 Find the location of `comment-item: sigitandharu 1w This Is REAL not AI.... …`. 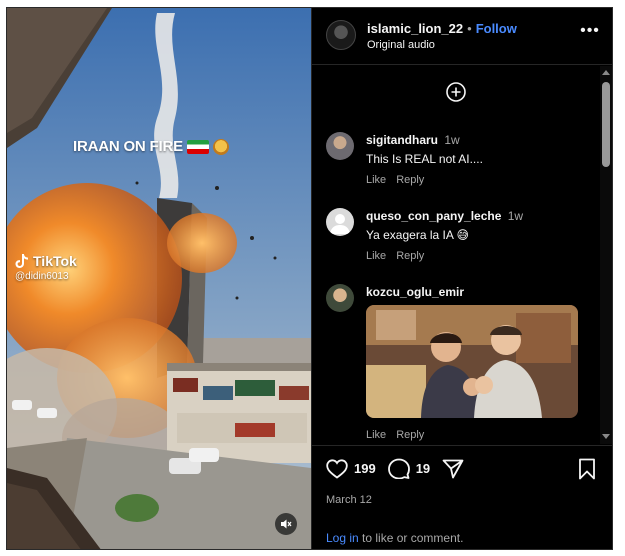

comment-item: sigitandharu 1w This Is REAL not AI.... … is located at coordinates (461, 162).